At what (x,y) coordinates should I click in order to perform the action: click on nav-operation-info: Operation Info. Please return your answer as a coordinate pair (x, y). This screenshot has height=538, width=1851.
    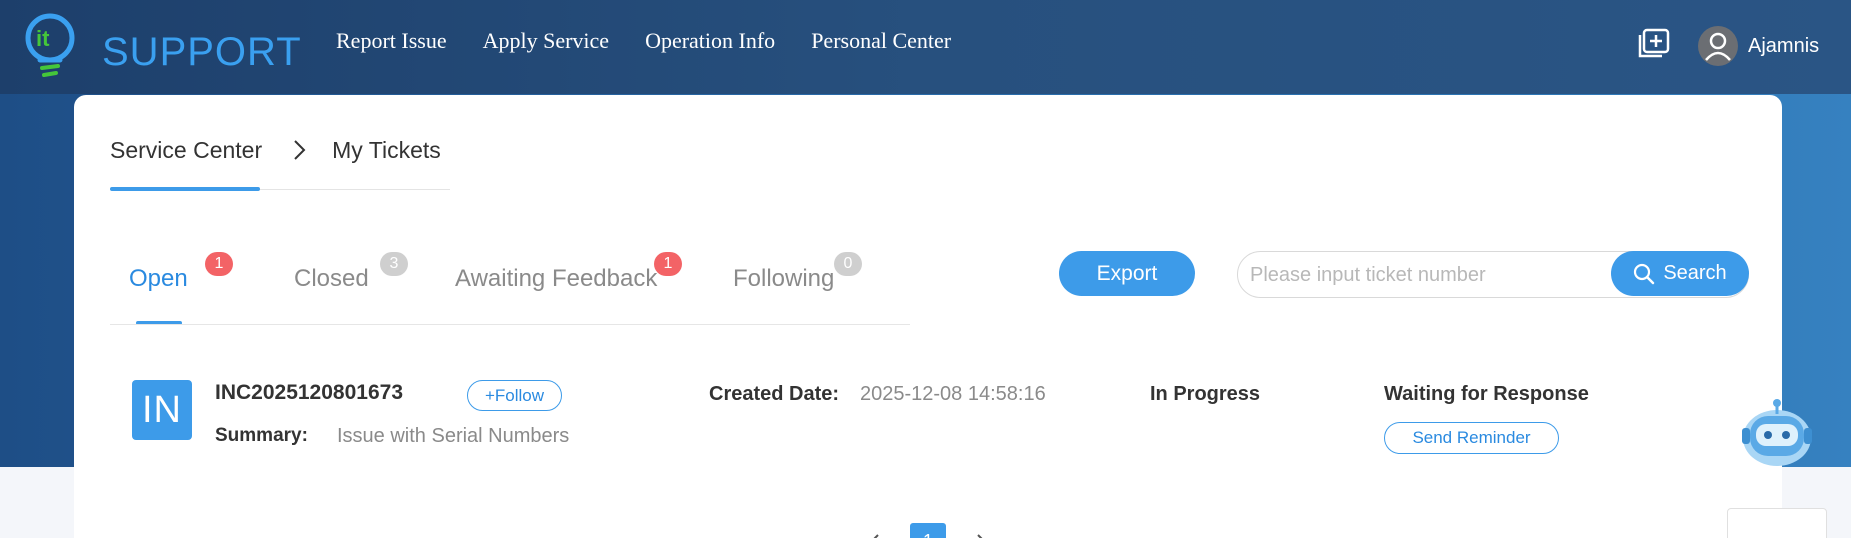
    Looking at the image, I should click on (710, 41).